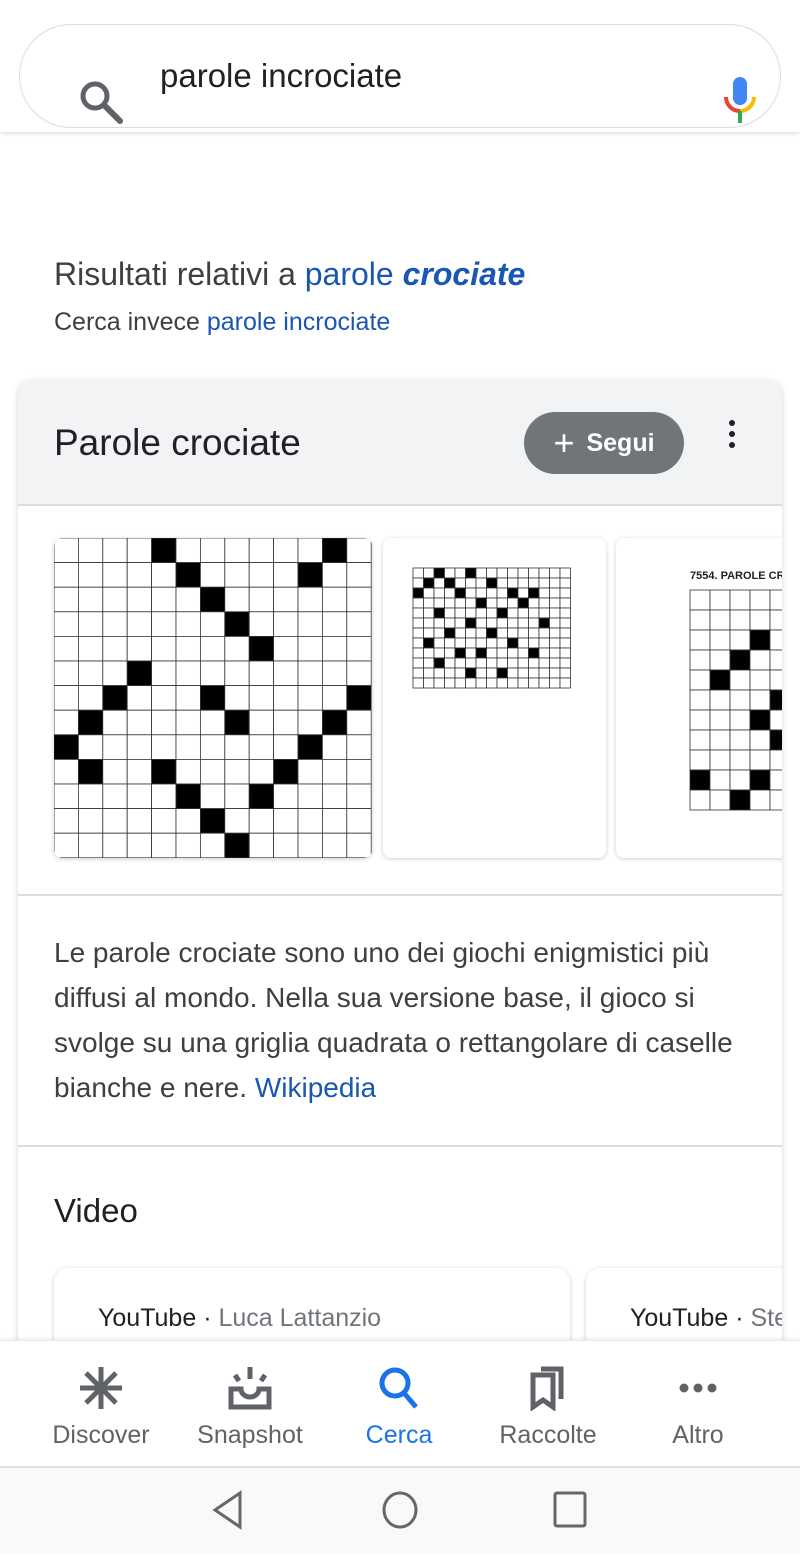 Image resolution: width=800 pixels, height=1554 pixels. Describe the element at coordinates (570, 1510) in the screenshot. I see `recents-icon` at that location.